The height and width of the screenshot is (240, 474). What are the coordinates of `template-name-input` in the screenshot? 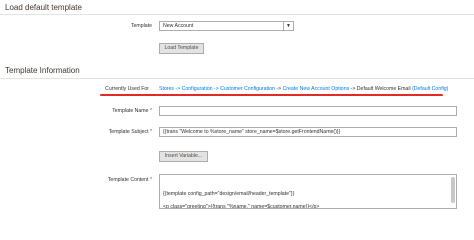 It's located at (308, 111).